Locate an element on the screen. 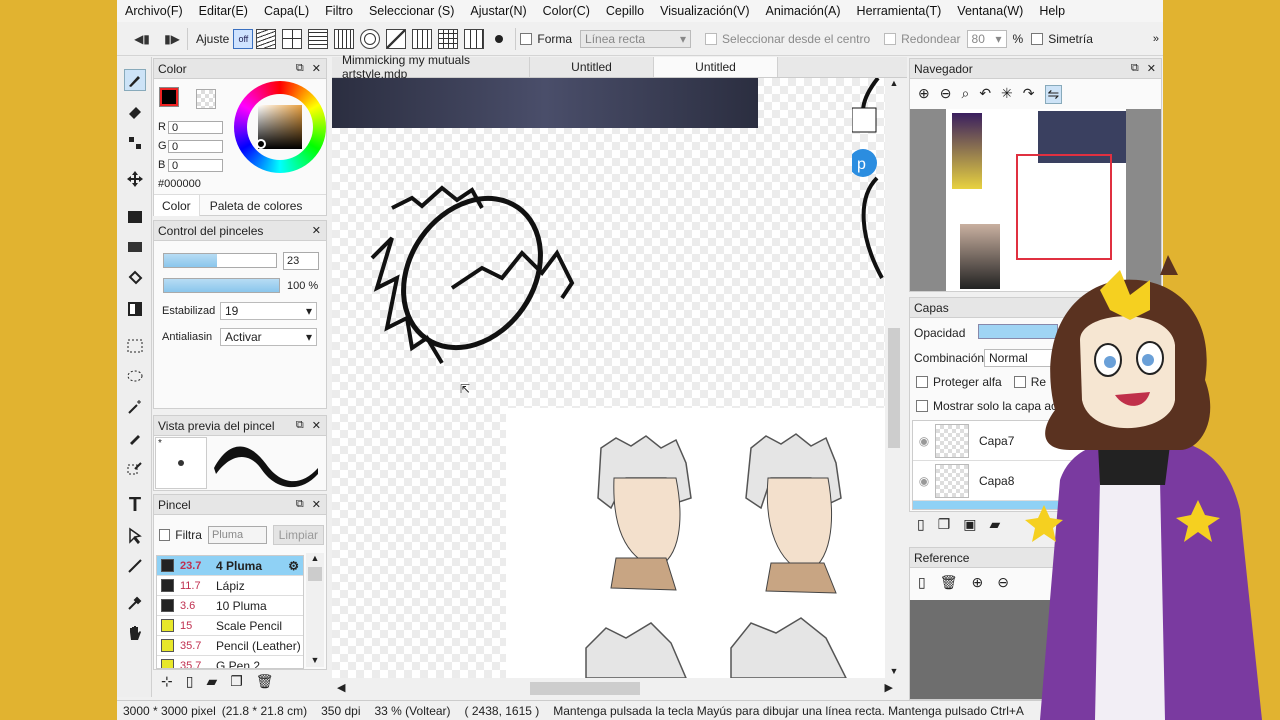 The height and width of the screenshot is (720, 1280). g-field: 0 is located at coordinates (195, 146).